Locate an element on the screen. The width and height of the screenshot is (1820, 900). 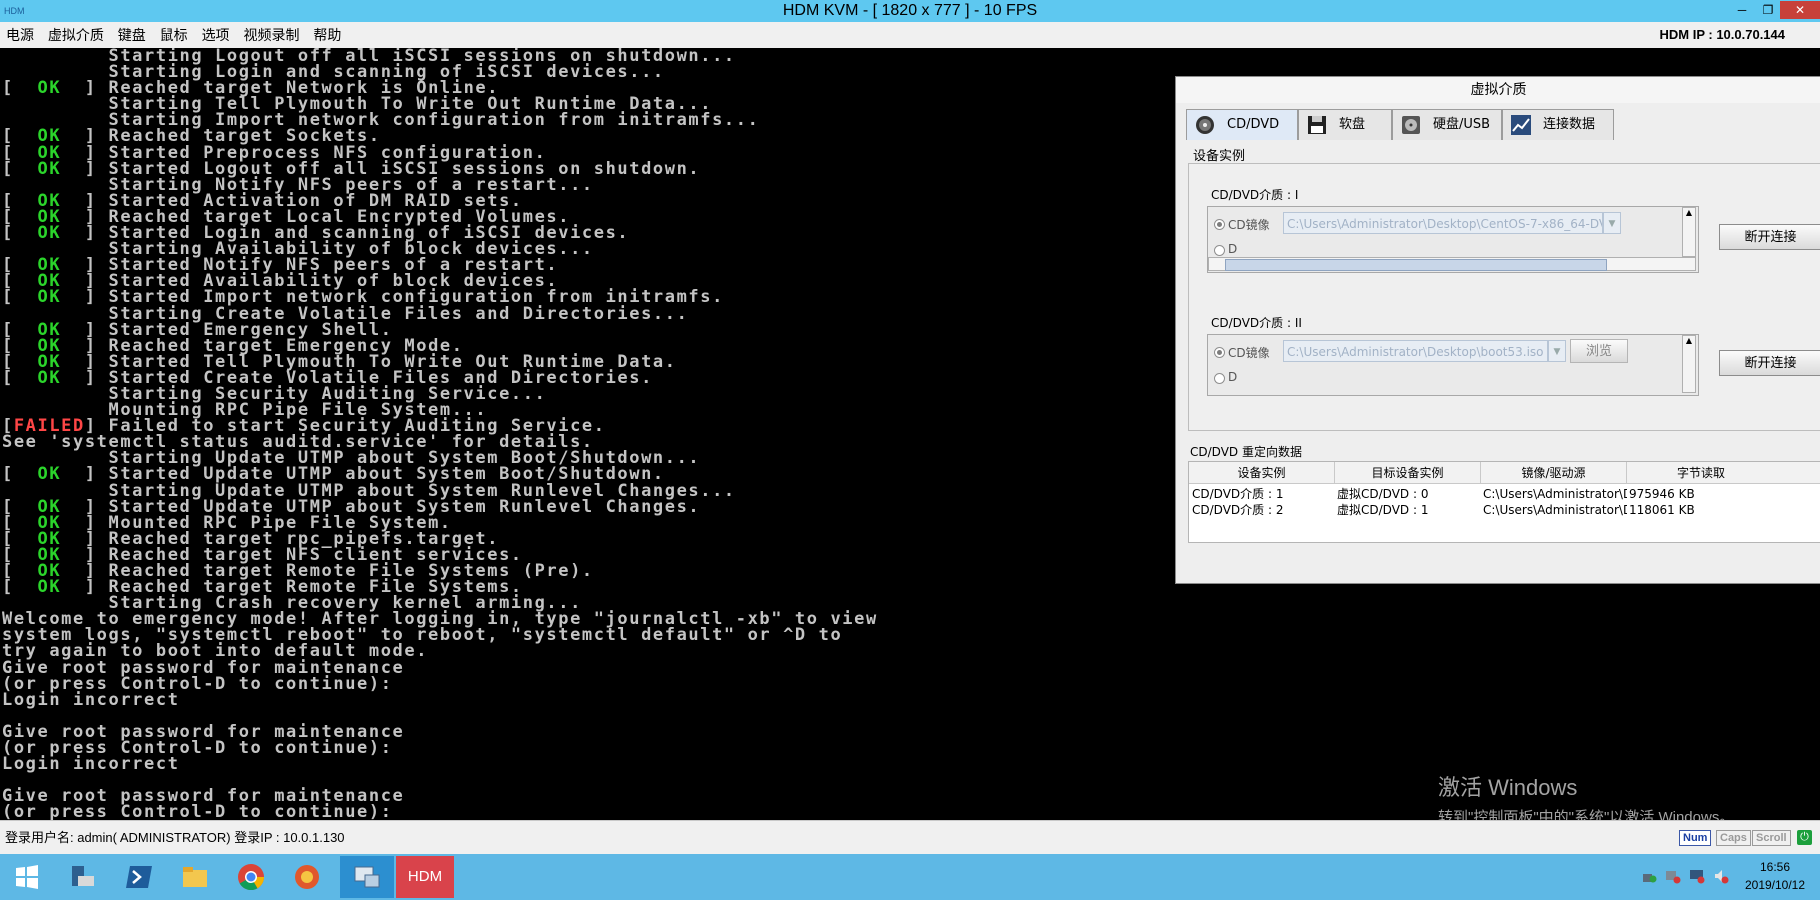
tab-cd-dvd-label: CD/DVD is located at coordinates (1253, 124).